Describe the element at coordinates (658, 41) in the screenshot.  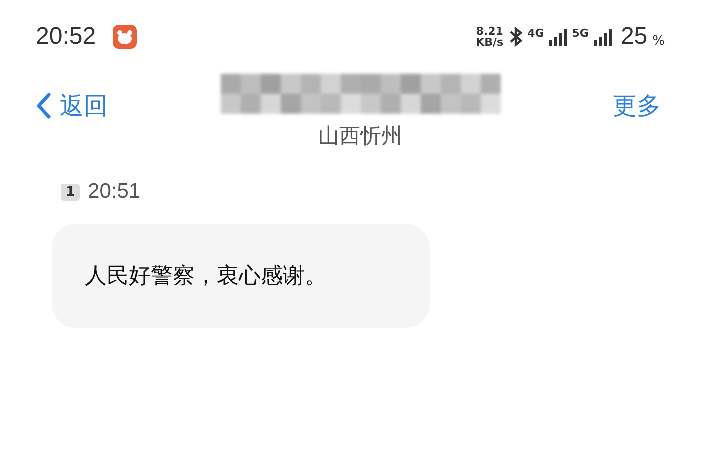
I see `battery-unit: %` at that location.